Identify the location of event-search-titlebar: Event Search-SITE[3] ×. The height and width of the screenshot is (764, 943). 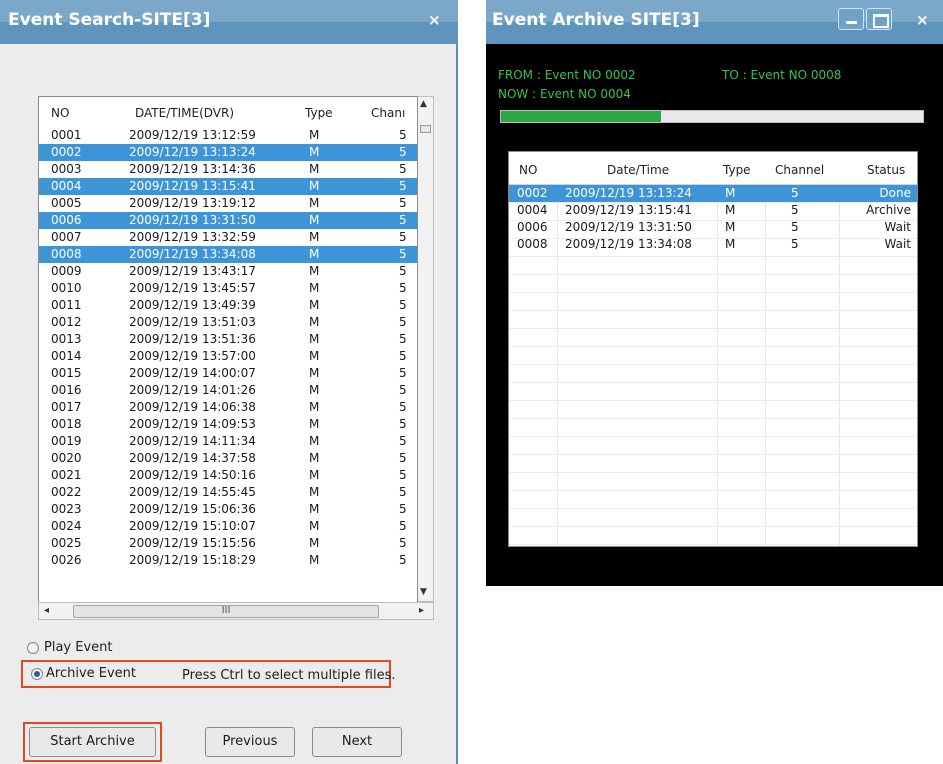
(229, 22).